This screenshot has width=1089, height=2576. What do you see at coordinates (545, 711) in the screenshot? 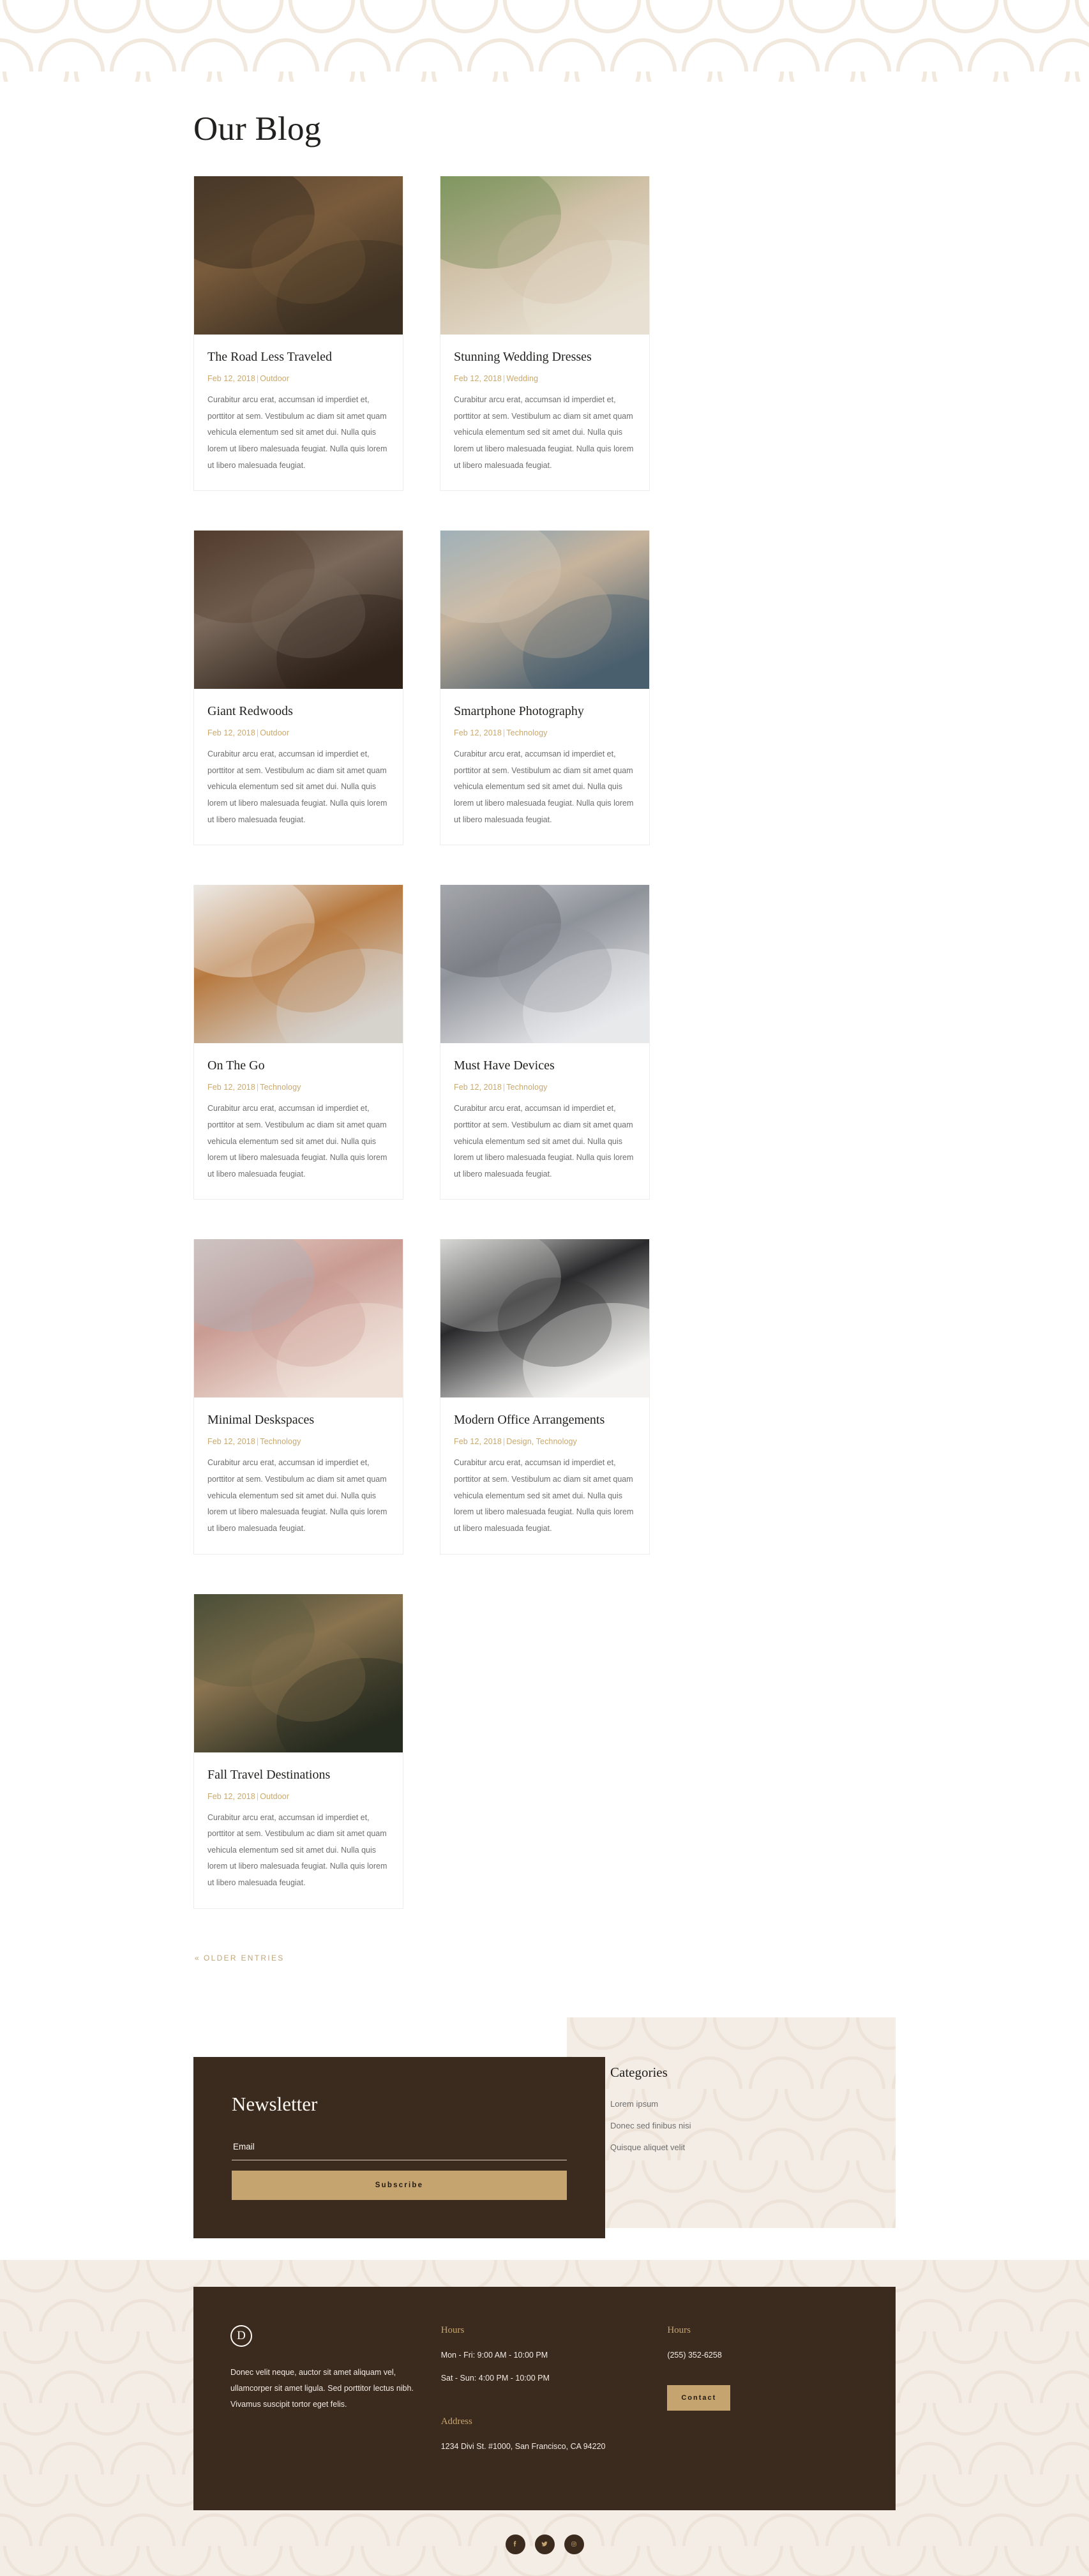
I see `post-title: Smartphone Photography` at bounding box center [545, 711].